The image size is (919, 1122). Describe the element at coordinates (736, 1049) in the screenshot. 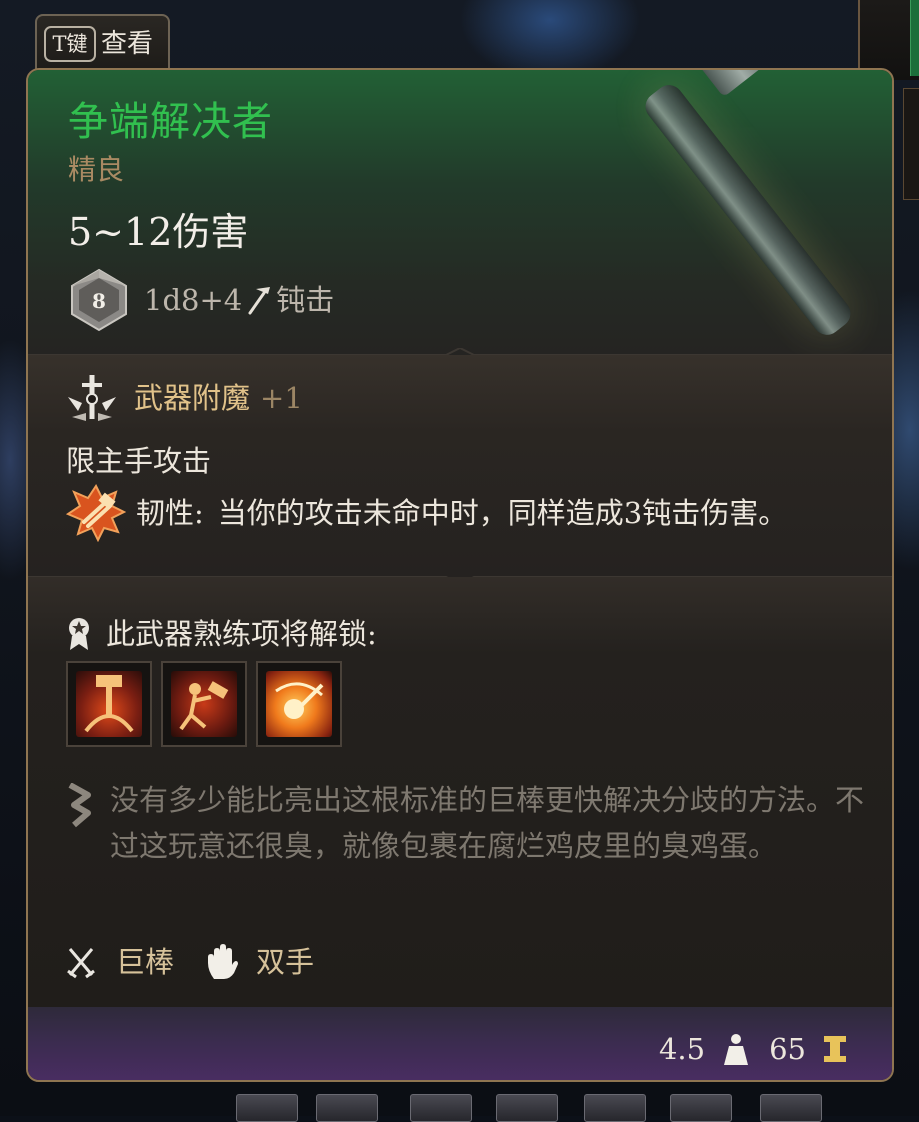

I see `weight-icon` at that location.